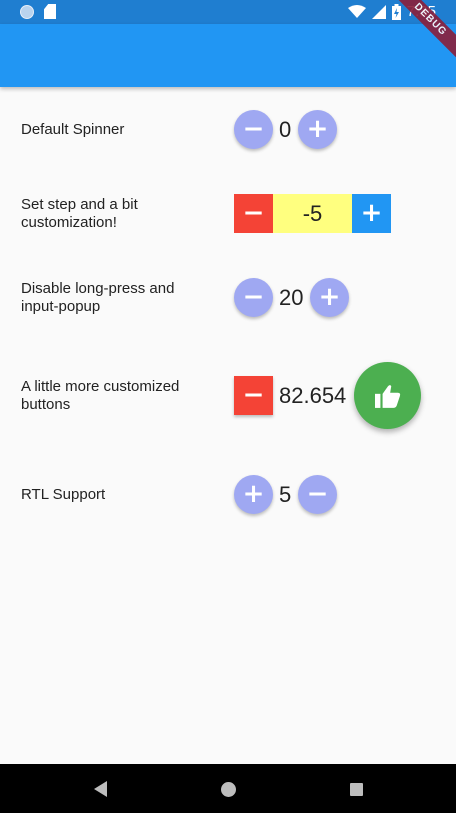 The image size is (456, 813). Describe the element at coordinates (285, 494) in the screenshot. I see `spinner-value: 5` at that location.